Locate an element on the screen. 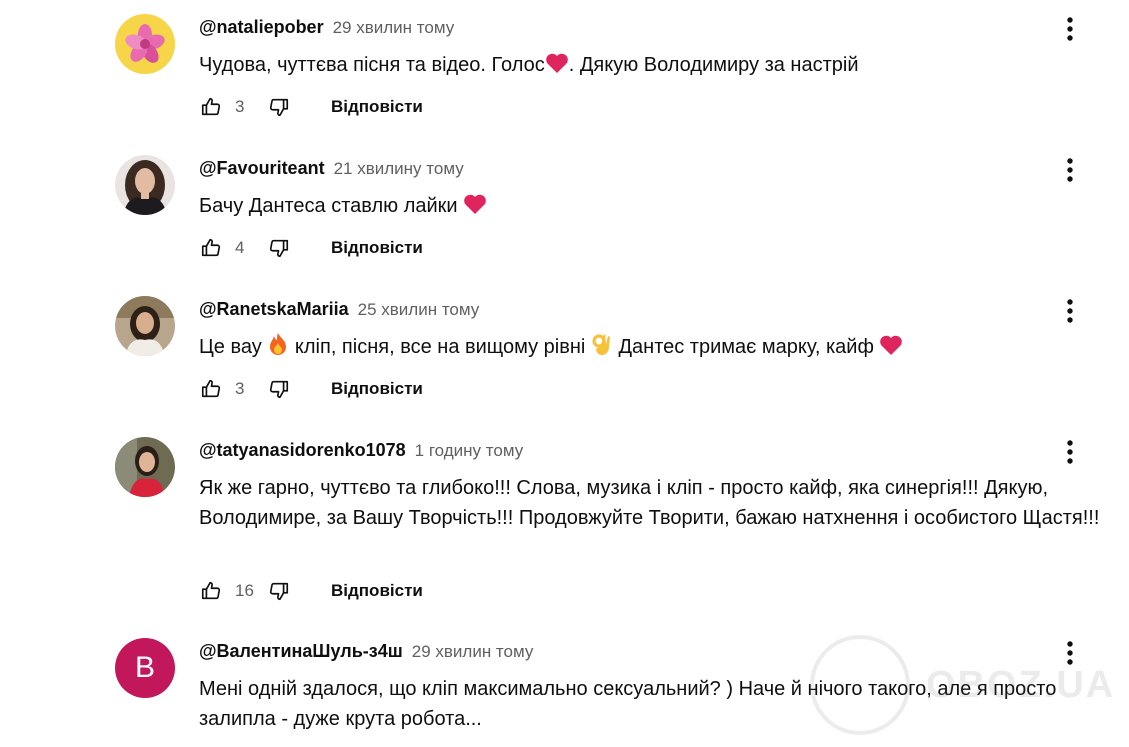  author-name: @RanetskaMariia is located at coordinates (274, 309).